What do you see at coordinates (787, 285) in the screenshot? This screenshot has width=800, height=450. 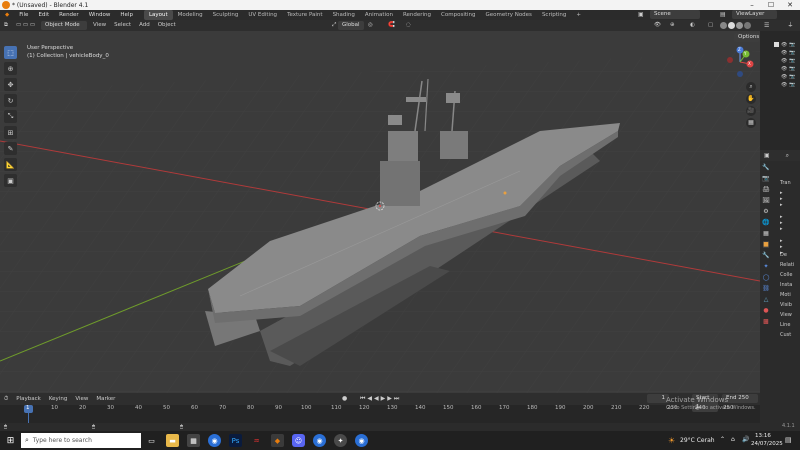 I see `section-instancing: Insta` at bounding box center [787, 285].